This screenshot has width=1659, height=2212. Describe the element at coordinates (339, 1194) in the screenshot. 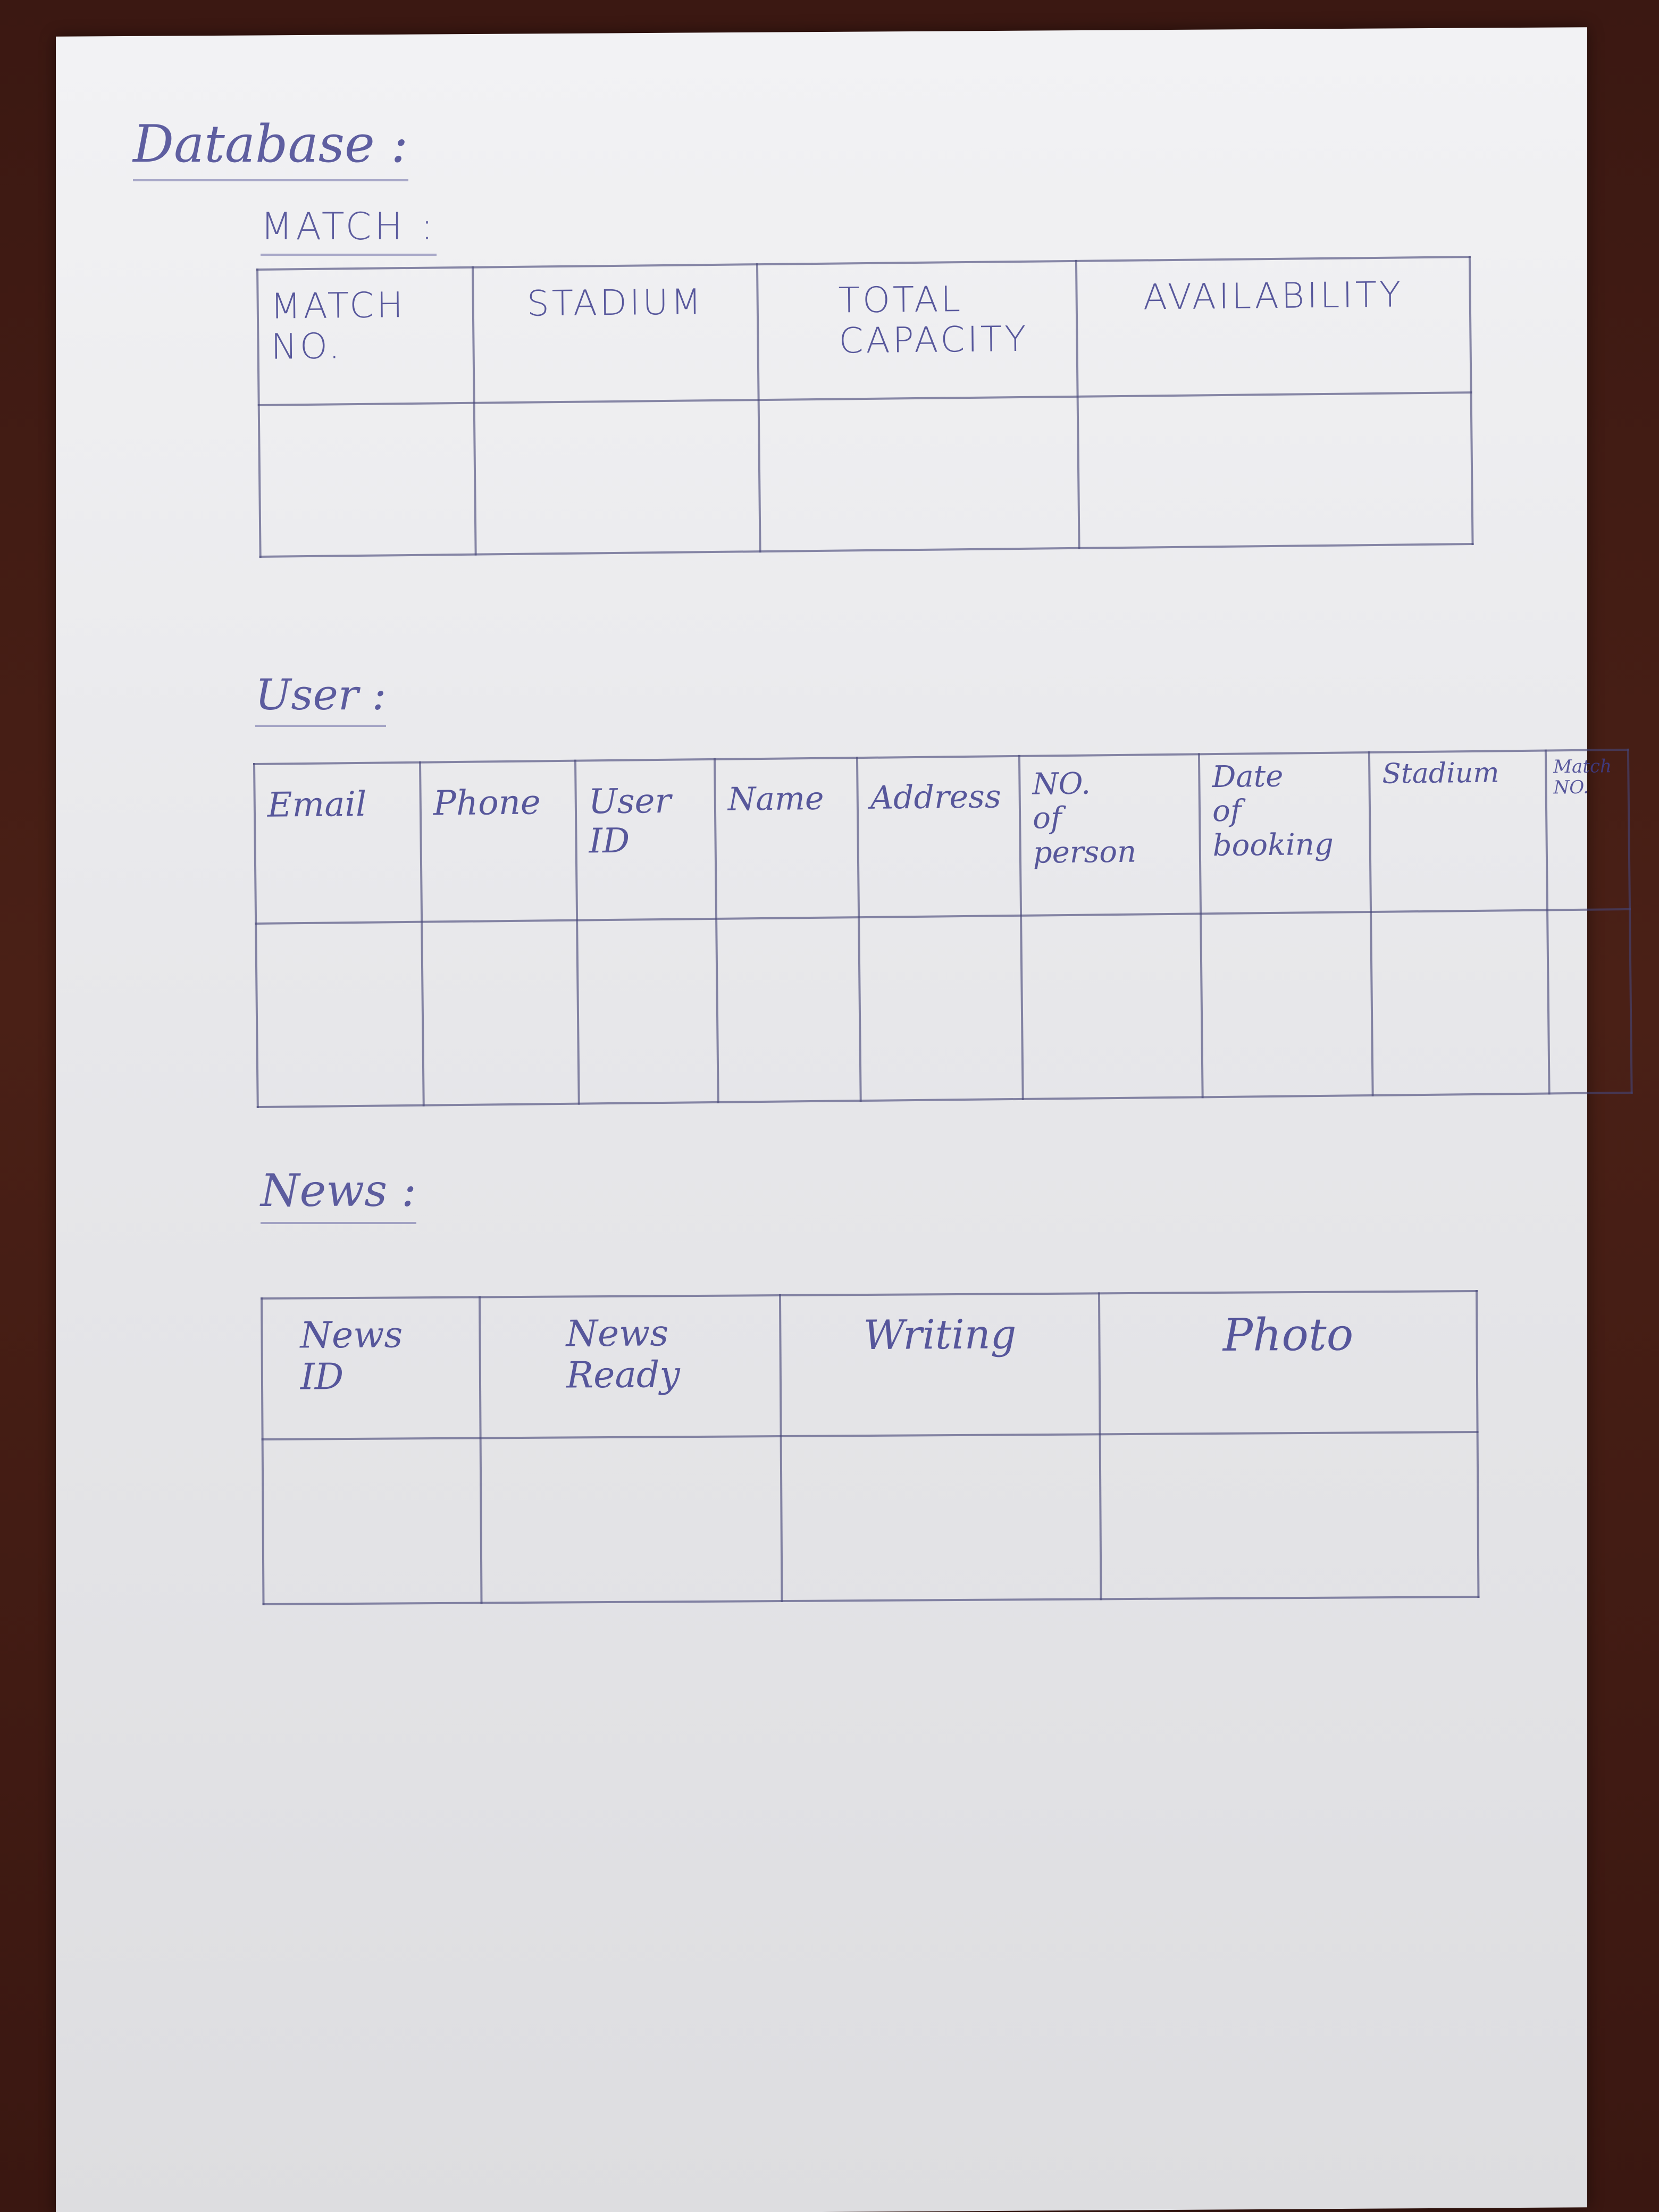

I see `section-heading-news: News :` at that location.